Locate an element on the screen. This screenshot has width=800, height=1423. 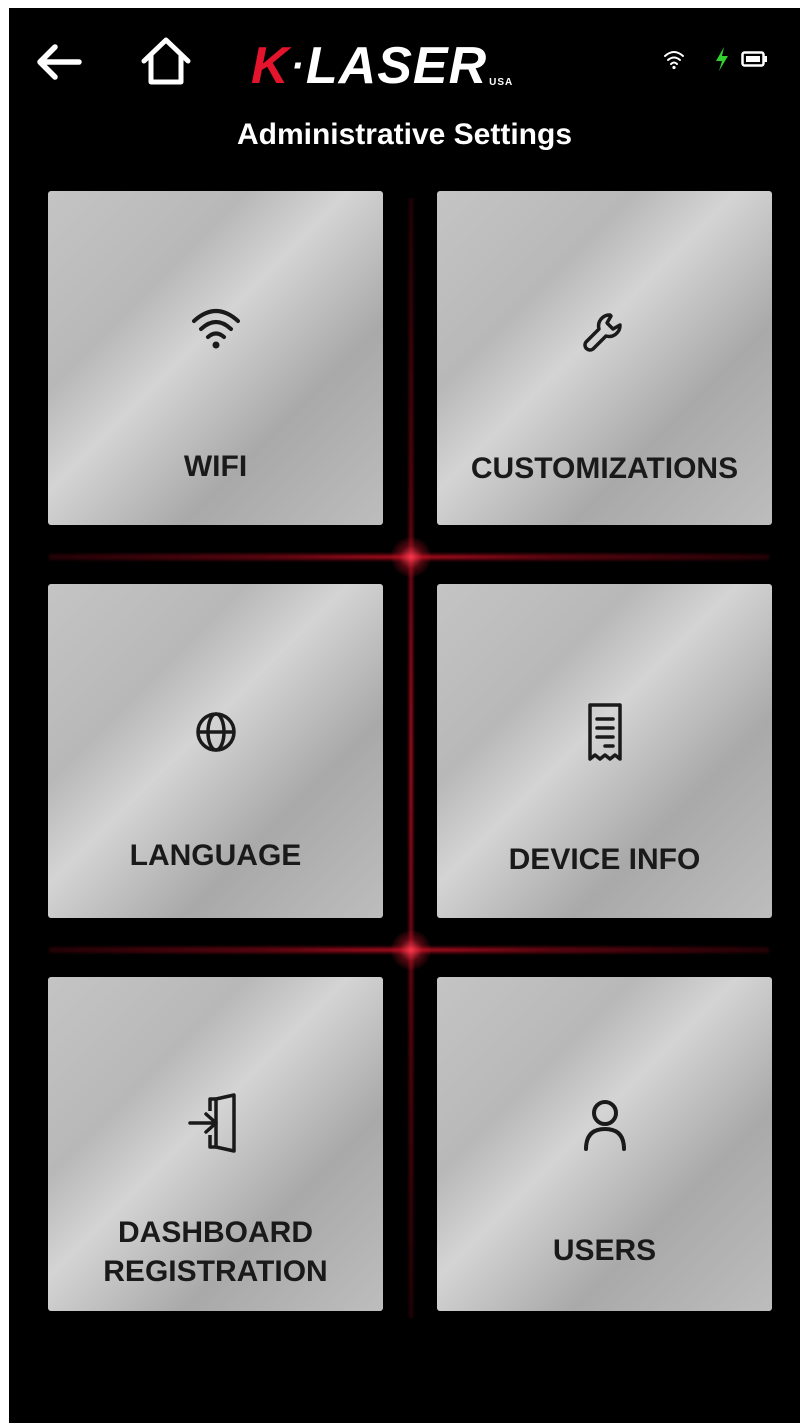
tile-label-language: LANGUAGE is located at coordinates (215, 855).